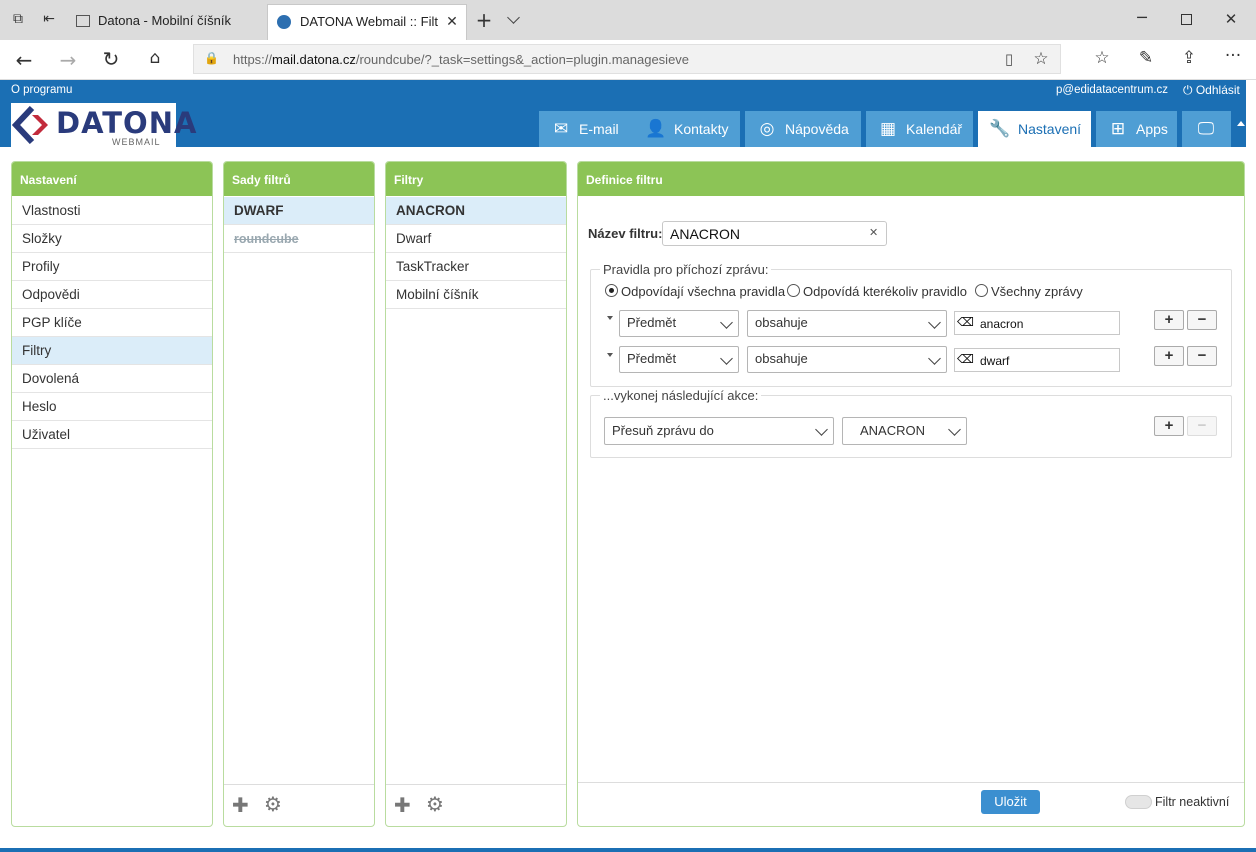 The width and height of the screenshot is (1256, 852). What do you see at coordinates (435, 804) in the screenshot?
I see `filter-actions-gear-icon: ⚙` at bounding box center [435, 804].